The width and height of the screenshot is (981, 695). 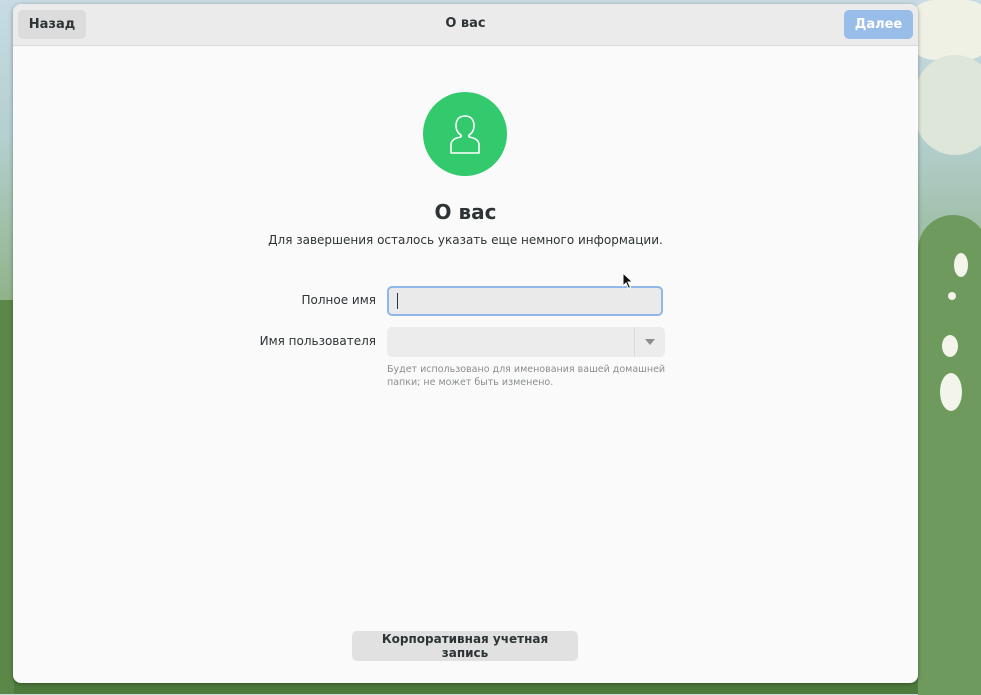 What do you see at coordinates (949, 455) in the screenshot?
I see `wallpaper-tree` at bounding box center [949, 455].